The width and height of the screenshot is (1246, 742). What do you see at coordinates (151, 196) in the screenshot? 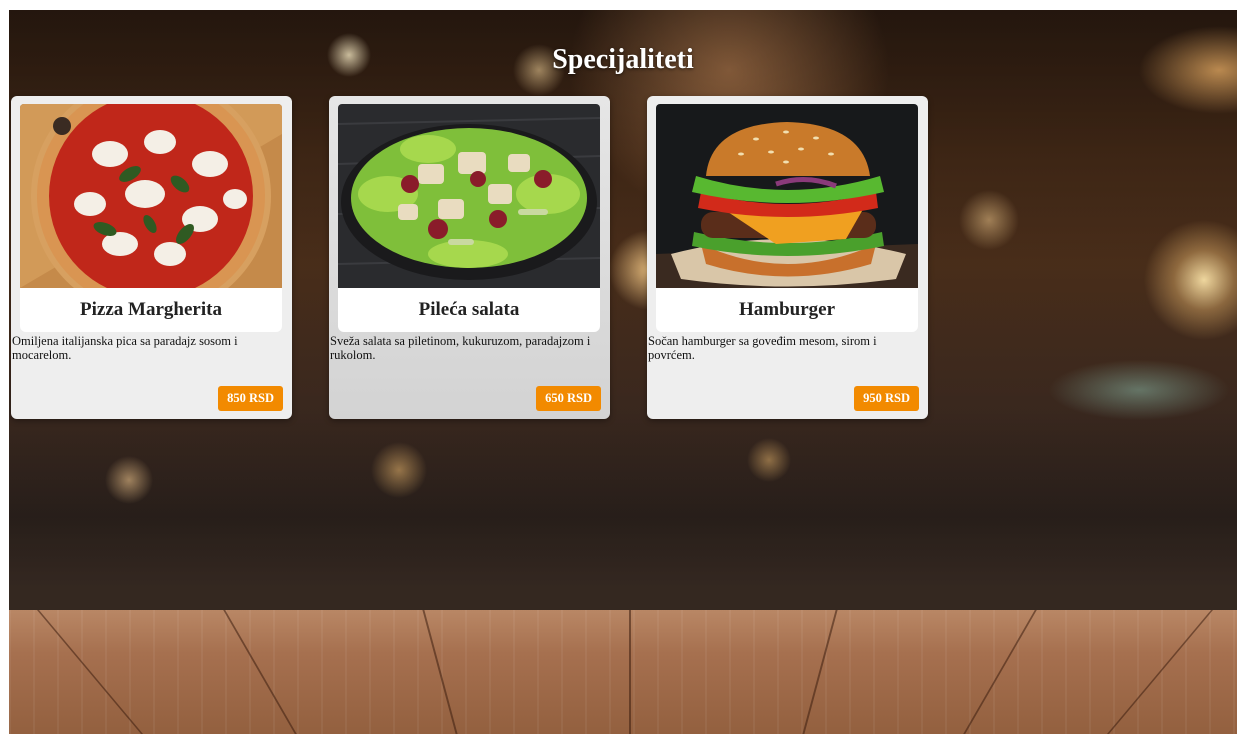
I see `pizza-image` at bounding box center [151, 196].